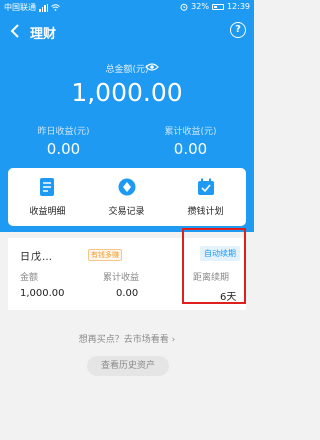 This screenshot has width=320, height=440. Describe the element at coordinates (217, 6) in the screenshot. I see `battery-icon` at that location.